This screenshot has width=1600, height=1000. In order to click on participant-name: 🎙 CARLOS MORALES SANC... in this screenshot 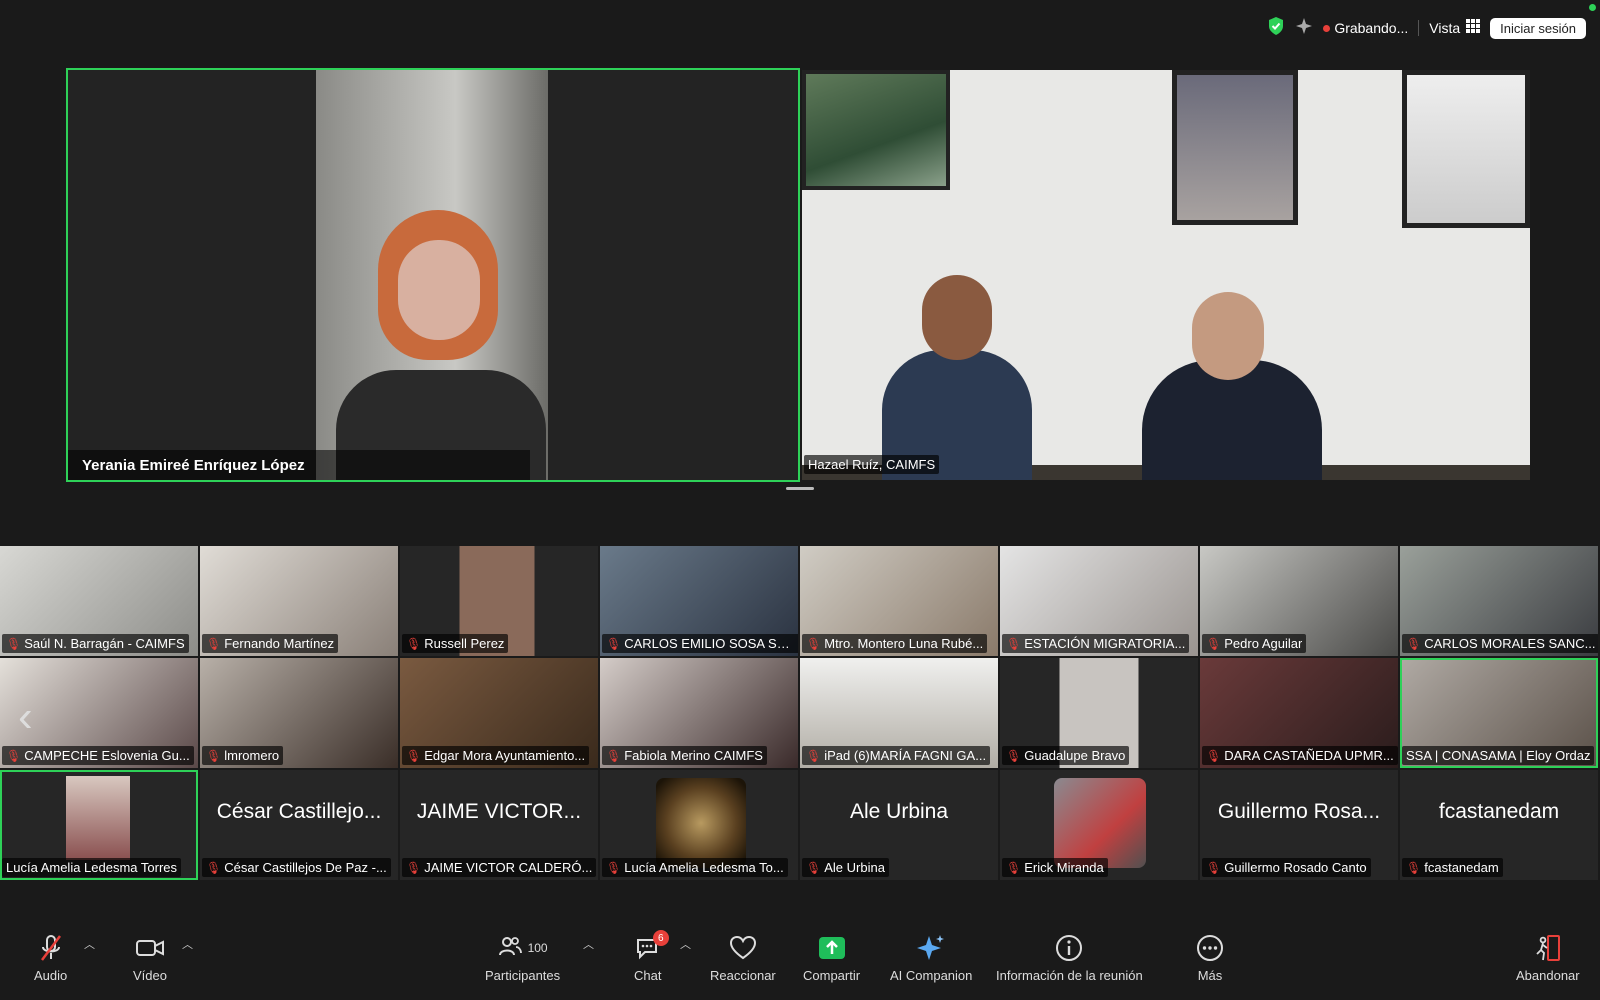, I will do `click(1500, 643)`.